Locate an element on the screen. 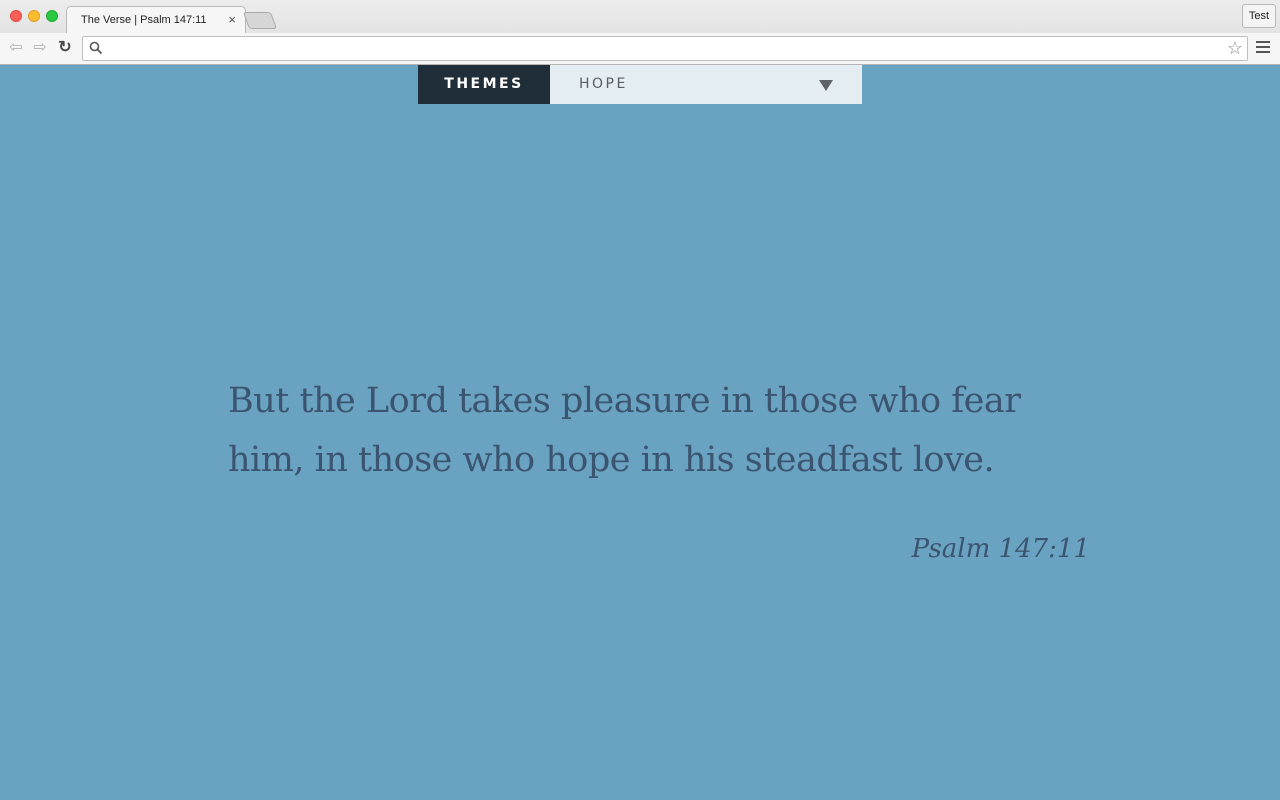  window-minimize-button is located at coordinates (34, 16).